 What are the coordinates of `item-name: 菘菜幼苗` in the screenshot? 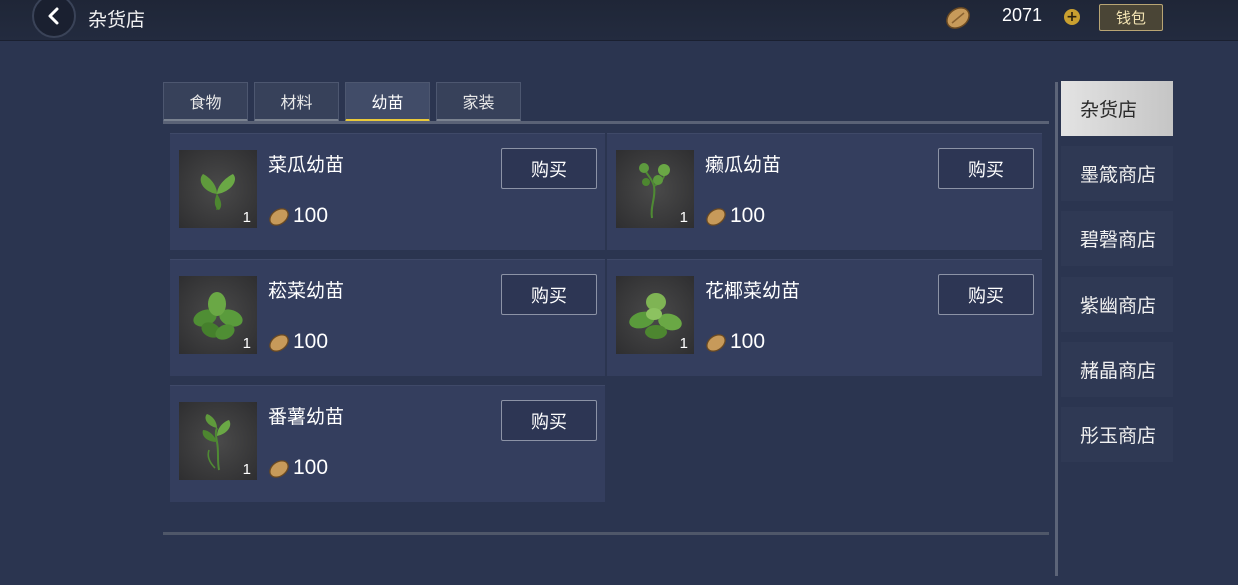 It's located at (306, 291).